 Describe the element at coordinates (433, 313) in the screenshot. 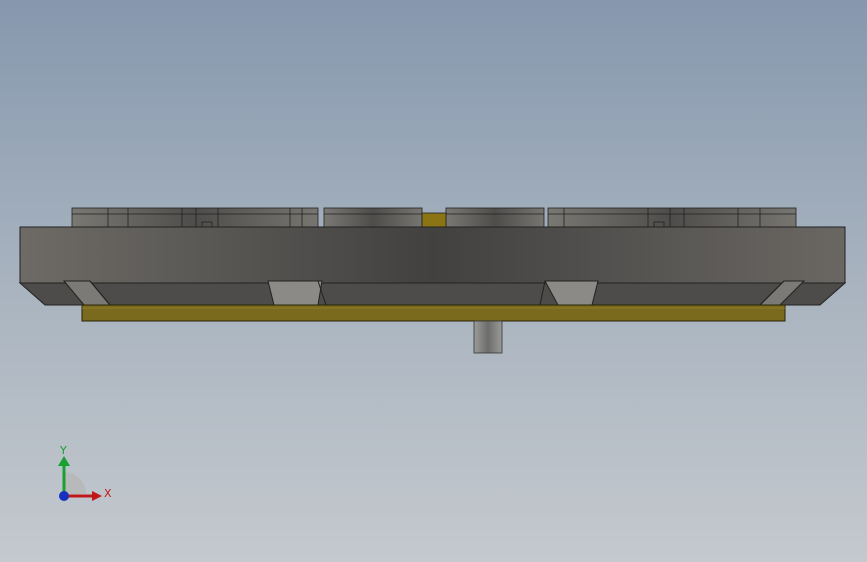

I see `base-plate` at that location.